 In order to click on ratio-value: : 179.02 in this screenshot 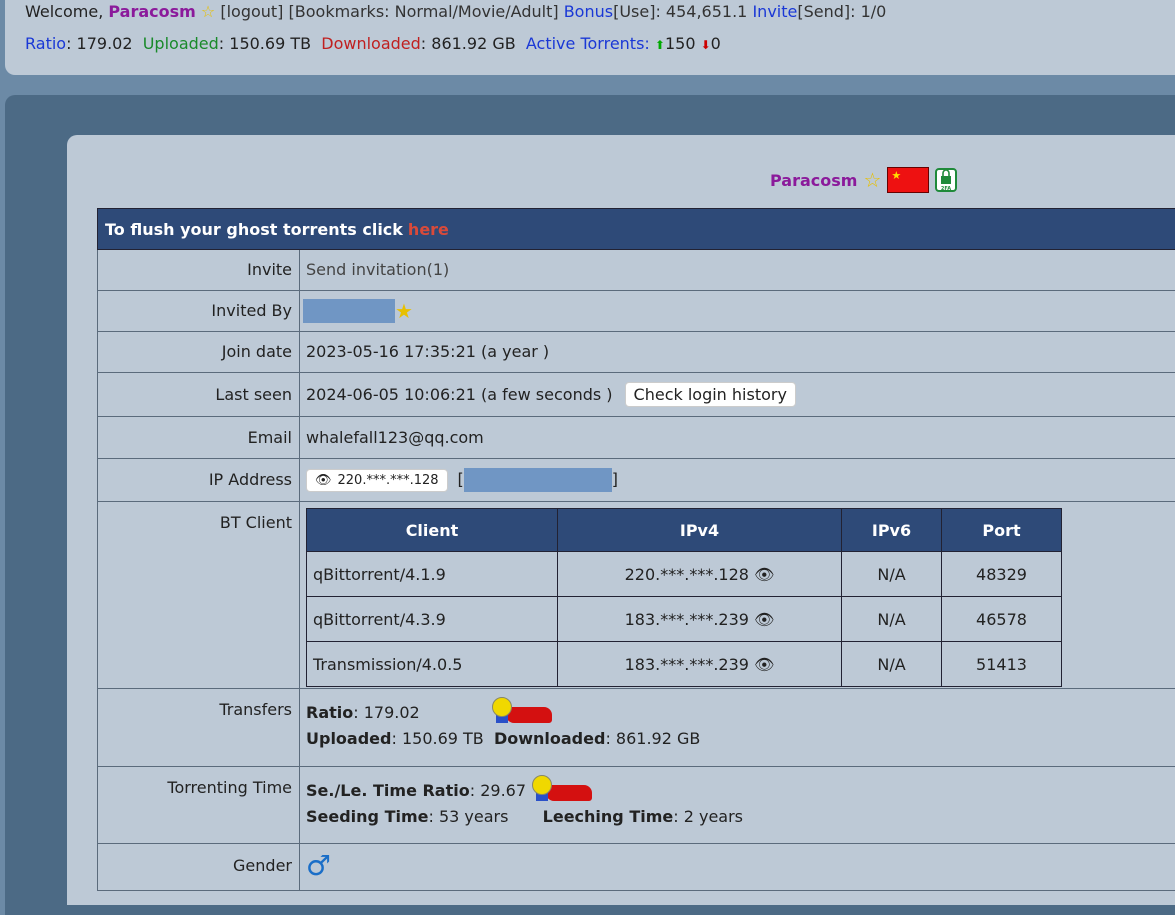, I will do `click(99, 43)`.